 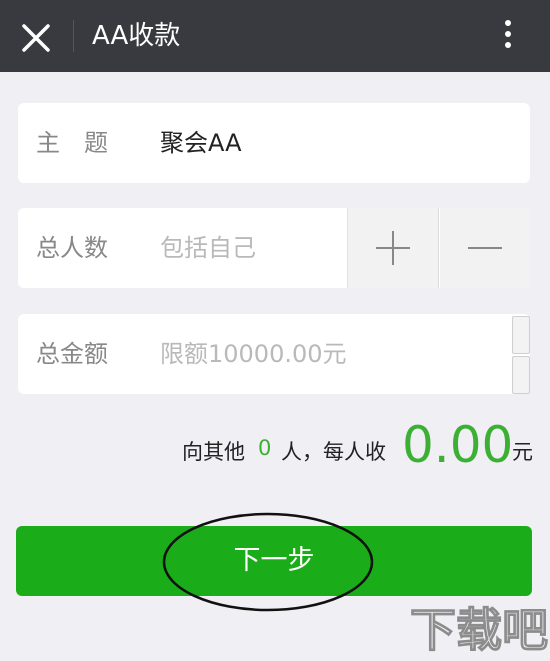 What do you see at coordinates (508, 36) in the screenshot?
I see `more-vertical-icon` at bounding box center [508, 36].